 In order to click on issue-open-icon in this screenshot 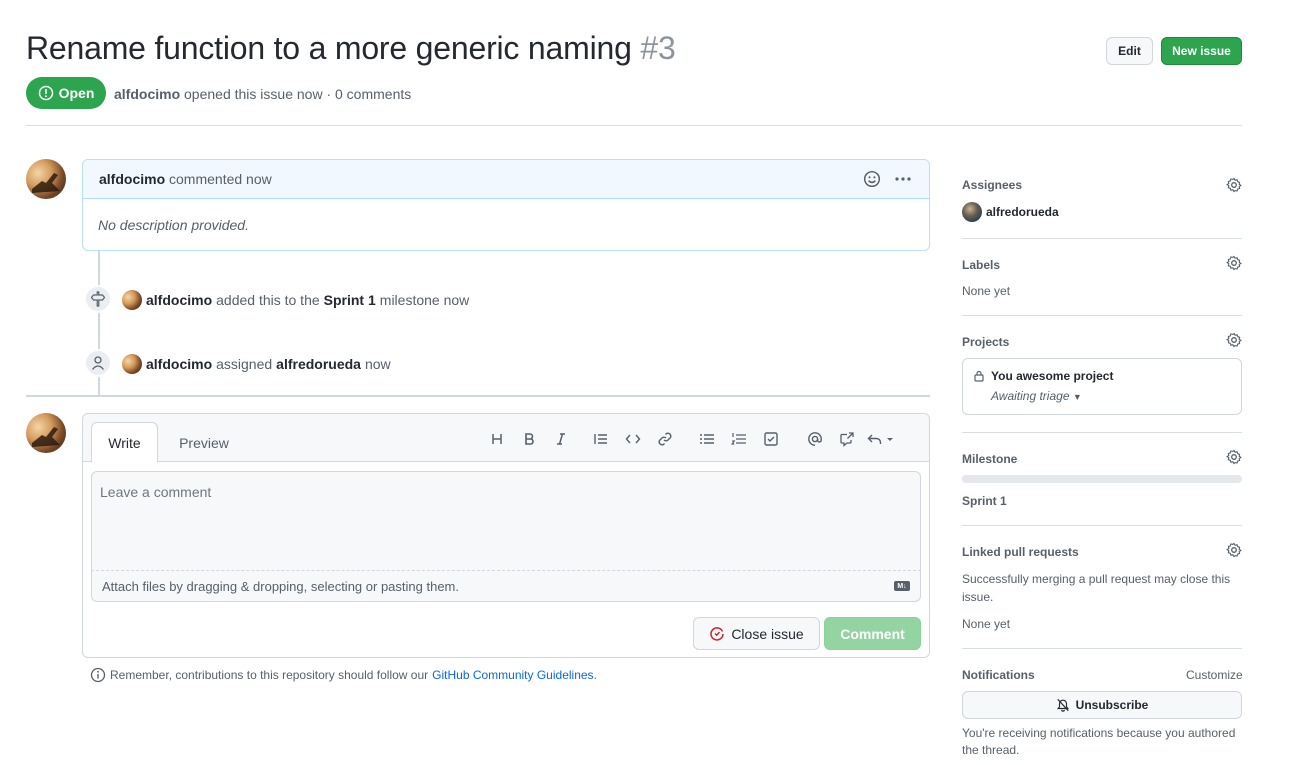, I will do `click(45, 93)`.